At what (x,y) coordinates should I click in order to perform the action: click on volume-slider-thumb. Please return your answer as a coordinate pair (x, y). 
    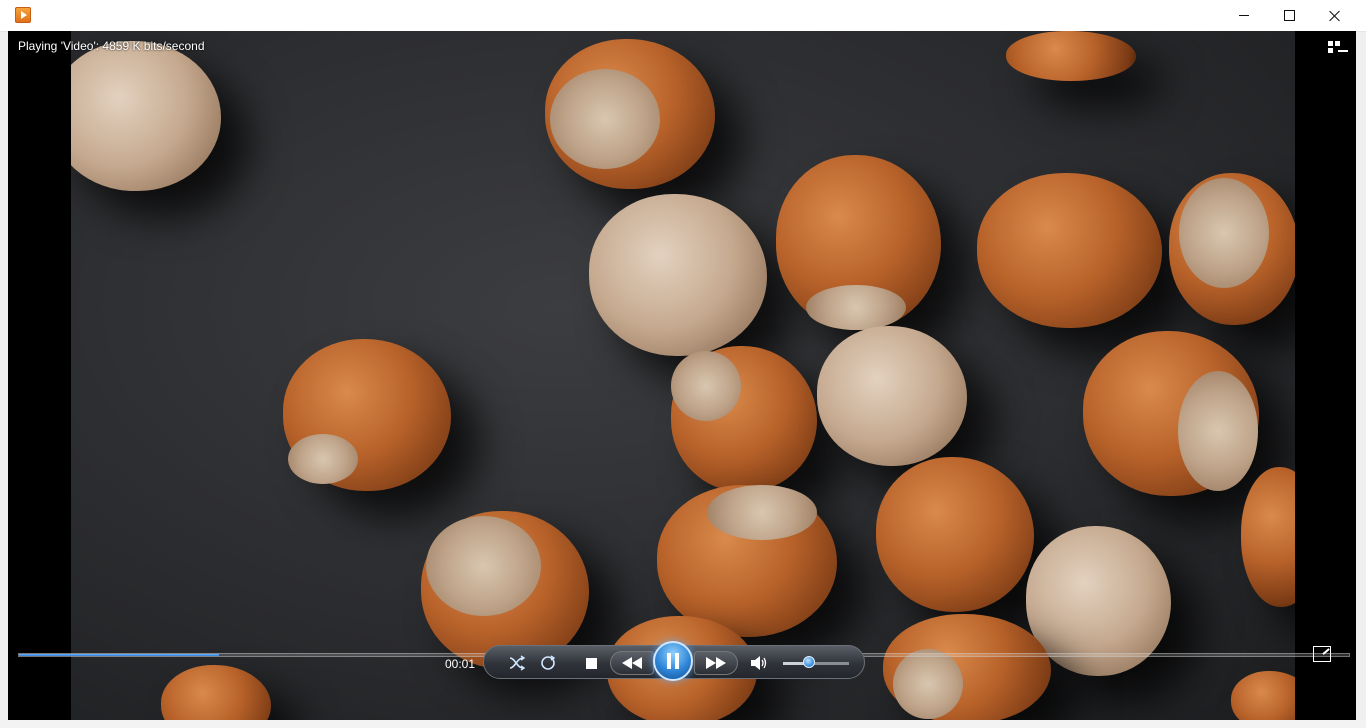
    Looking at the image, I should click on (809, 662).